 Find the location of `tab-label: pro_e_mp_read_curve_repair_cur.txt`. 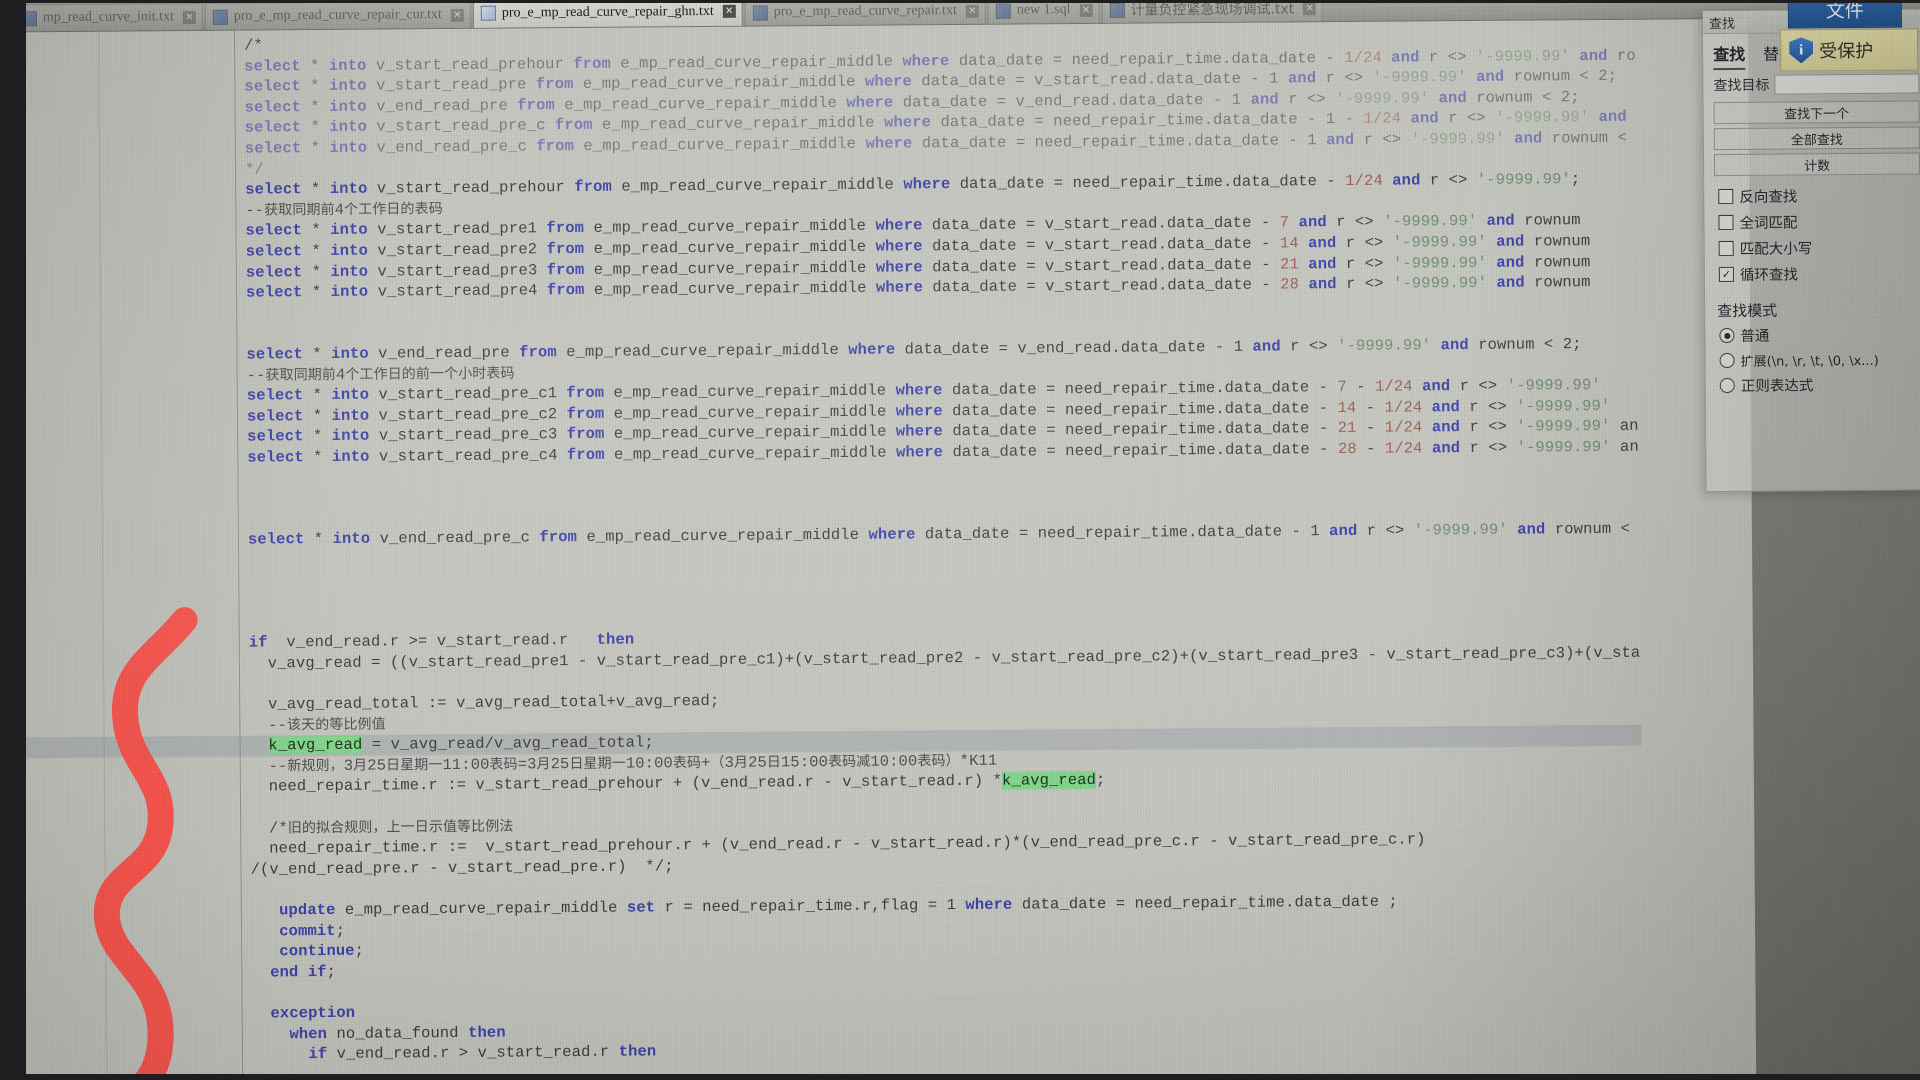

tab-label: pro_e_mp_read_curve_repair_cur.txt is located at coordinates (337, 15).